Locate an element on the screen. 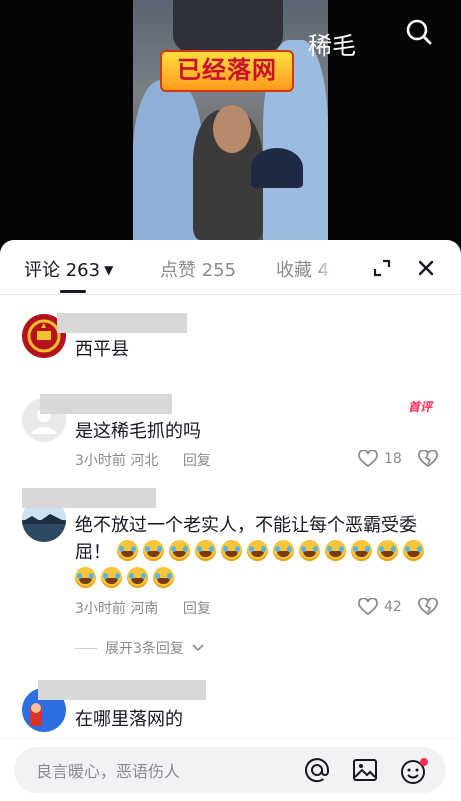  video-title: 稀毛 is located at coordinates (332, 46).